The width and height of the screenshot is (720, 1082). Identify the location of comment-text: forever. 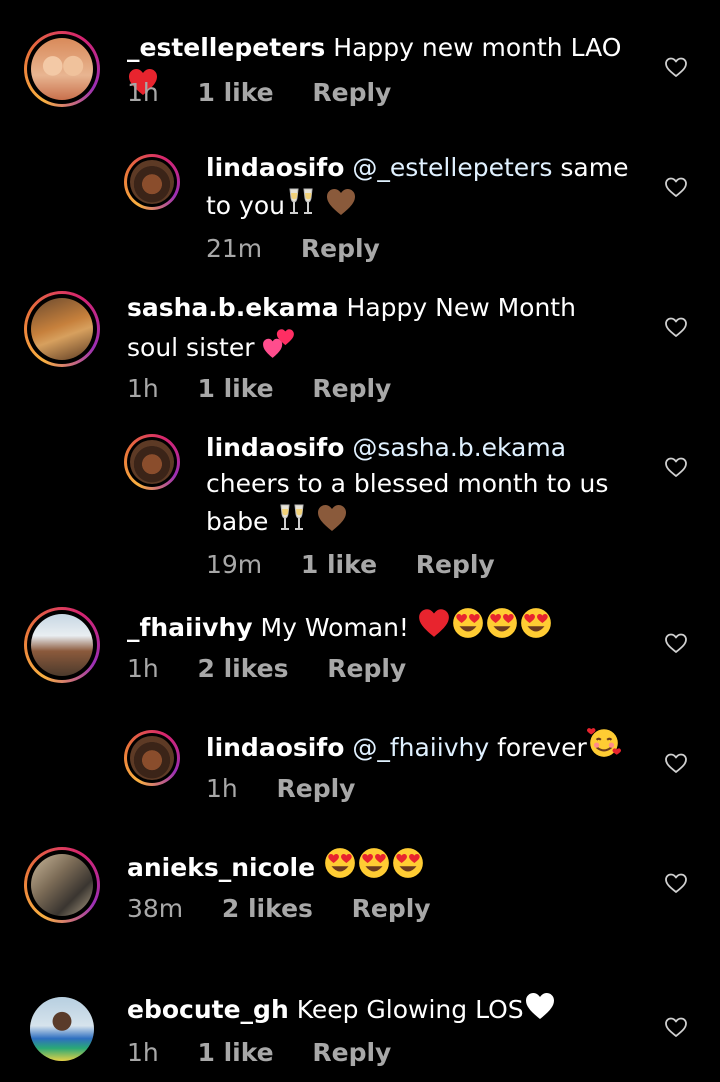
(542, 747).